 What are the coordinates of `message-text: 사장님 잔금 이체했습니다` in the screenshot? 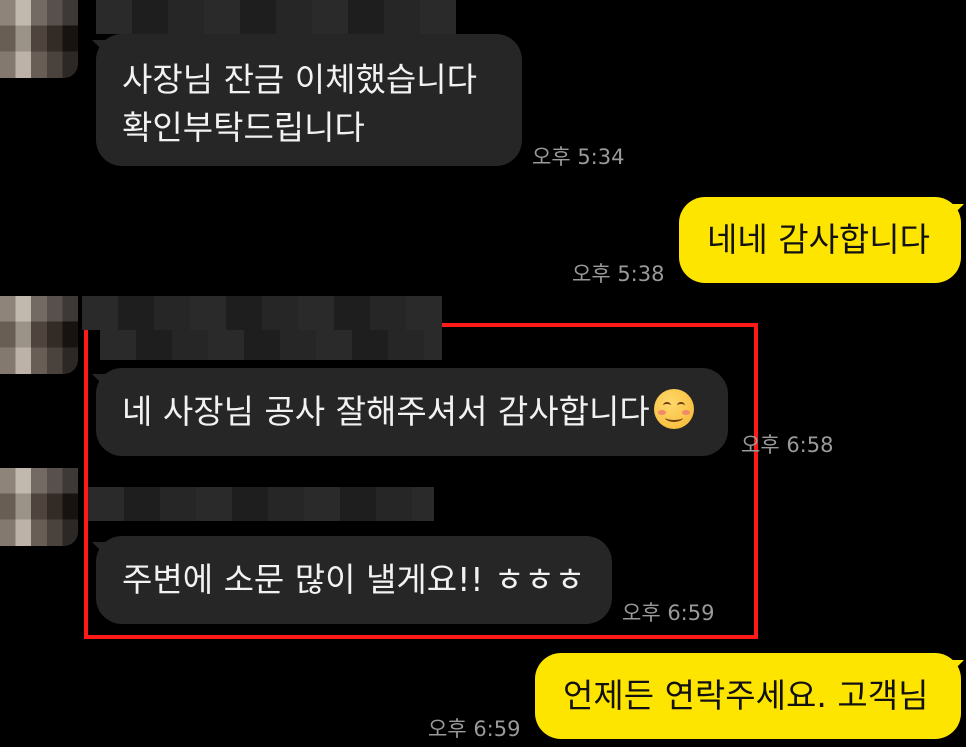 It's located at (299, 79).